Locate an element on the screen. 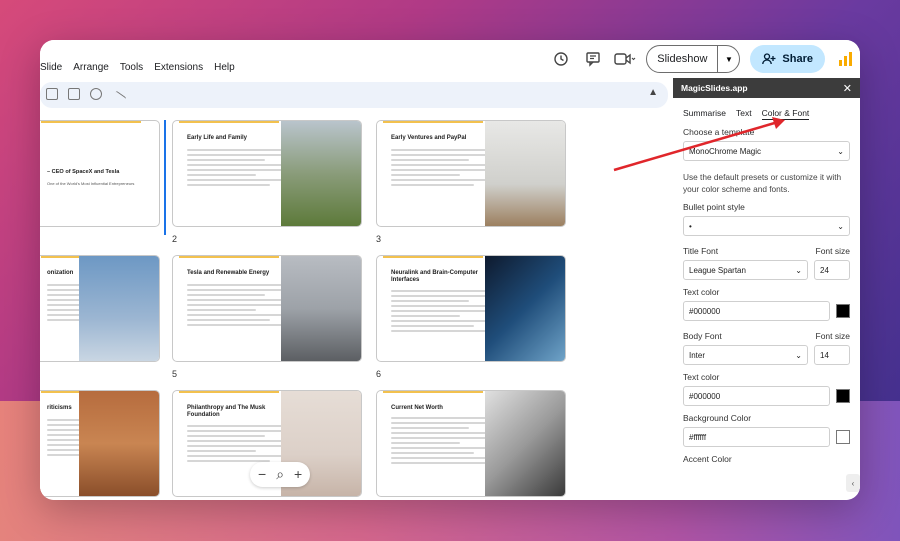  body-font-header: Body Font Font size is located at coordinates (766, 336).